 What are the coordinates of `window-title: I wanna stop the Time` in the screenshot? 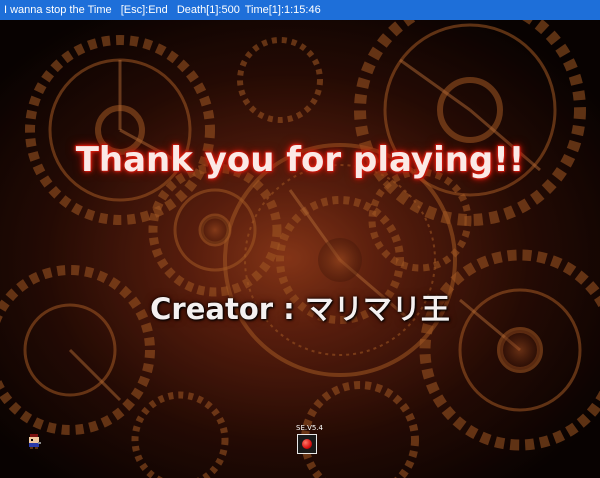 It's located at (58, 10).